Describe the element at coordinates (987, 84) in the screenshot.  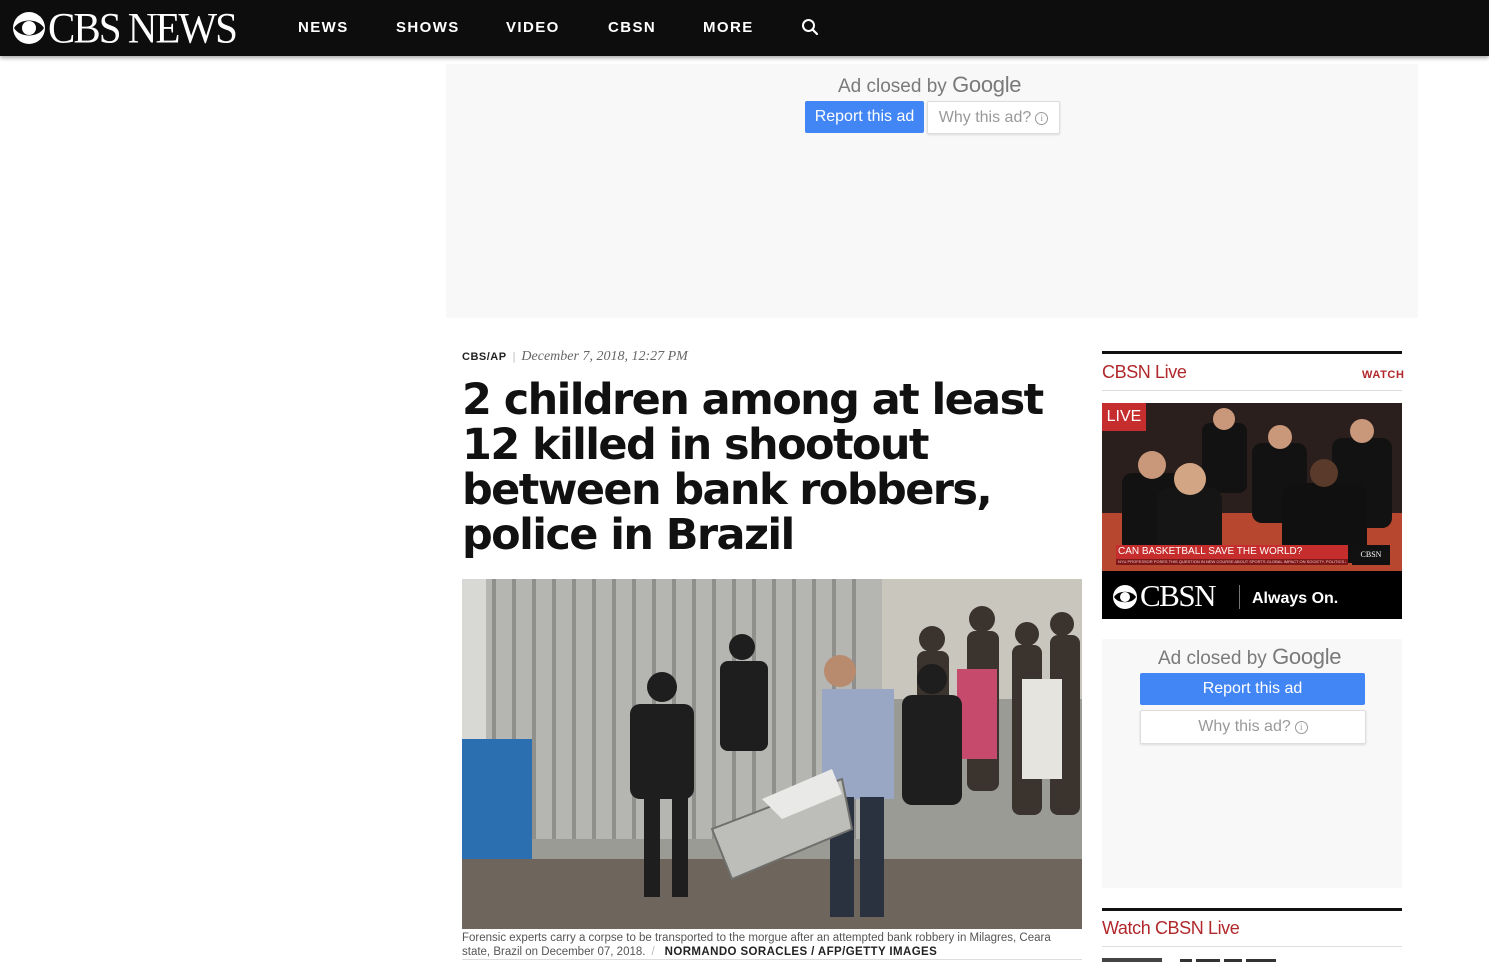
I see `google-wordmark: Google` at that location.